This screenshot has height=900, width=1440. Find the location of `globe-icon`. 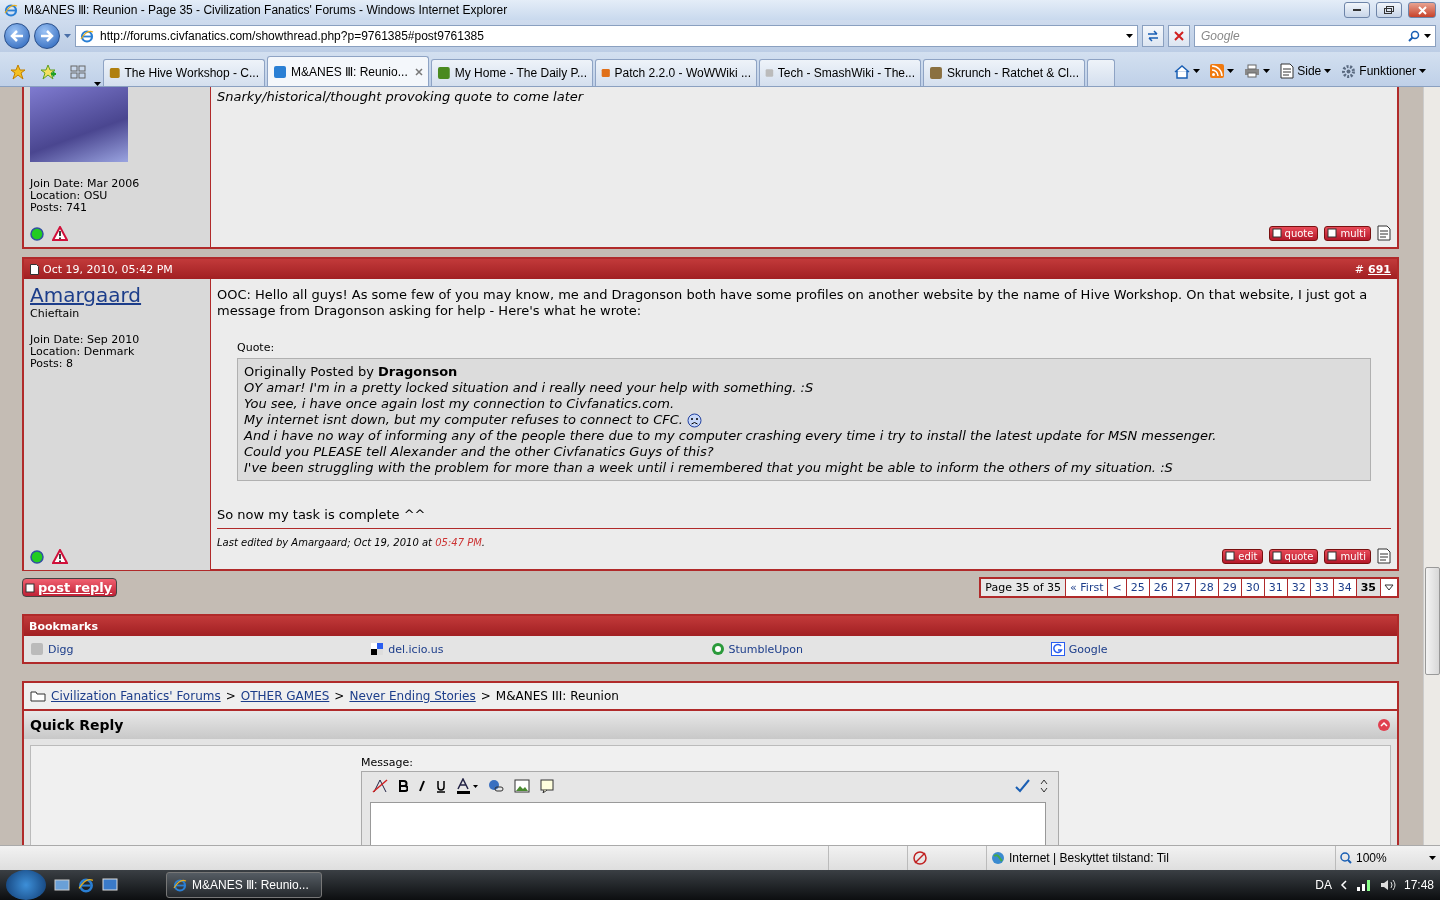

globe-icon is located at coordinates (998, 858).